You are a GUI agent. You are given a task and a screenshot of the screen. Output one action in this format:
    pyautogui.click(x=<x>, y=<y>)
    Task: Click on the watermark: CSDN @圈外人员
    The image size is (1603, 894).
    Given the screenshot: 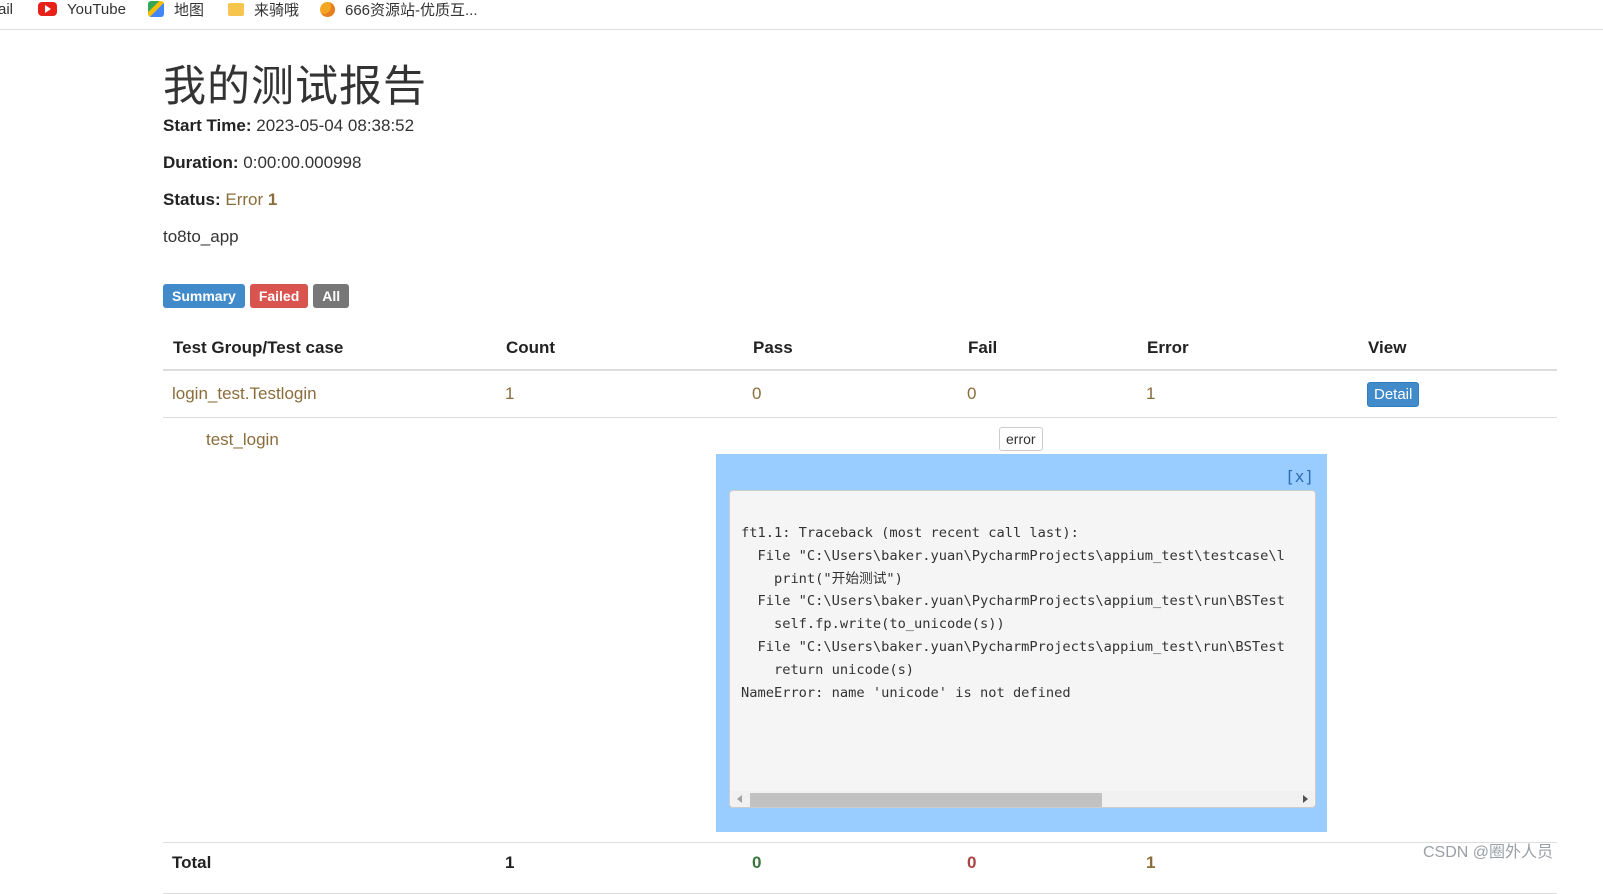 What is the action you would take?
    pyautogui.click(x=1487, y=852)
    